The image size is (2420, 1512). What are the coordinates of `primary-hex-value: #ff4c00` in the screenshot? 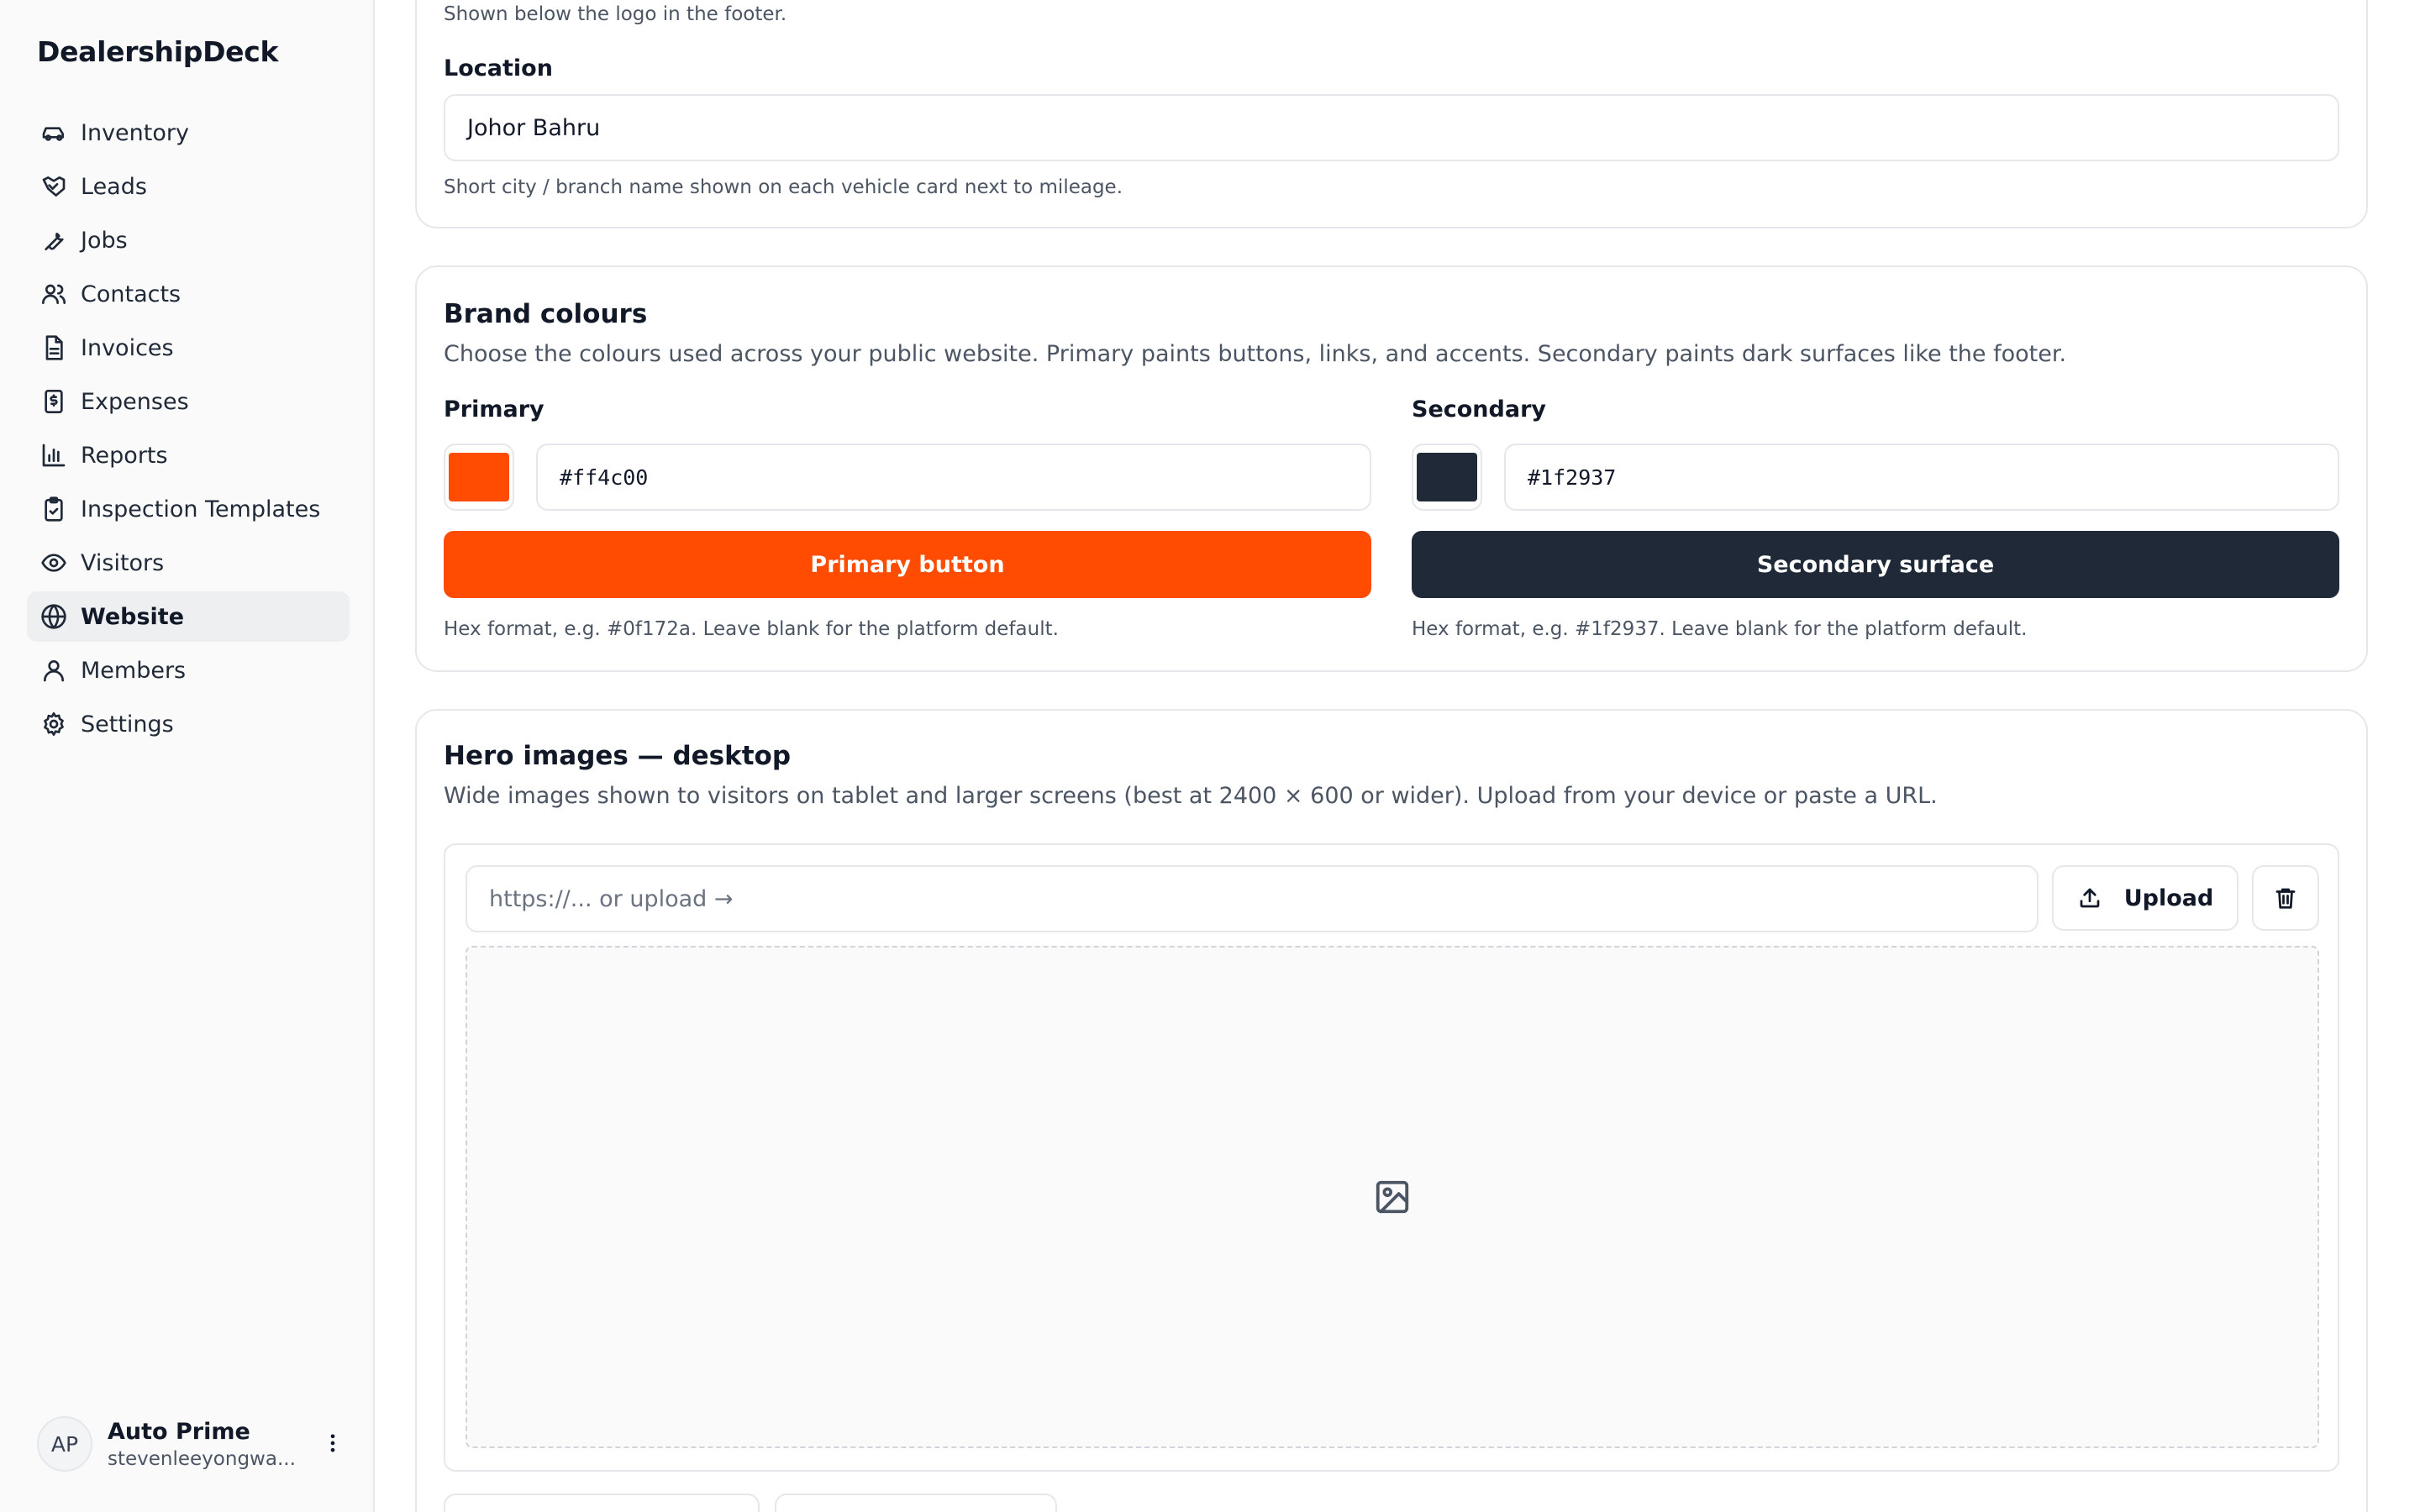 It's located at (604, 477).